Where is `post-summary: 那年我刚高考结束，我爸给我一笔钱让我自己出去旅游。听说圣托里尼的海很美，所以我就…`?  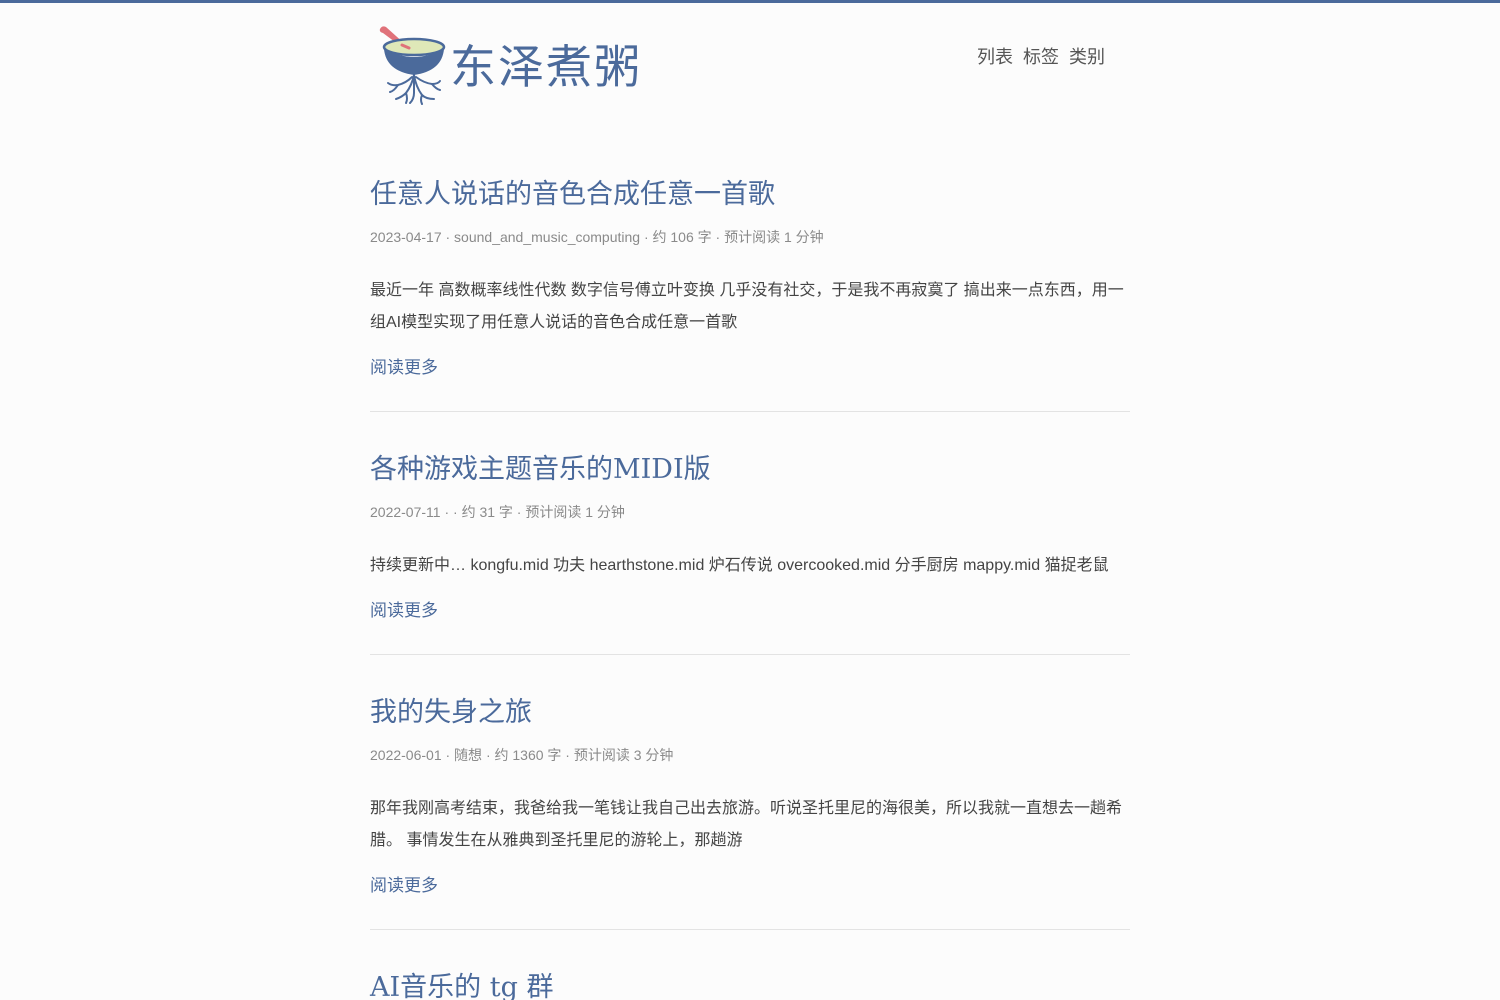 post-summary: 那年我刚高考结束，我爸给我一笔钱让我自己出去旅游。听说圣托里尼的海很美，所以我就… is located at coordinates (746, 824).